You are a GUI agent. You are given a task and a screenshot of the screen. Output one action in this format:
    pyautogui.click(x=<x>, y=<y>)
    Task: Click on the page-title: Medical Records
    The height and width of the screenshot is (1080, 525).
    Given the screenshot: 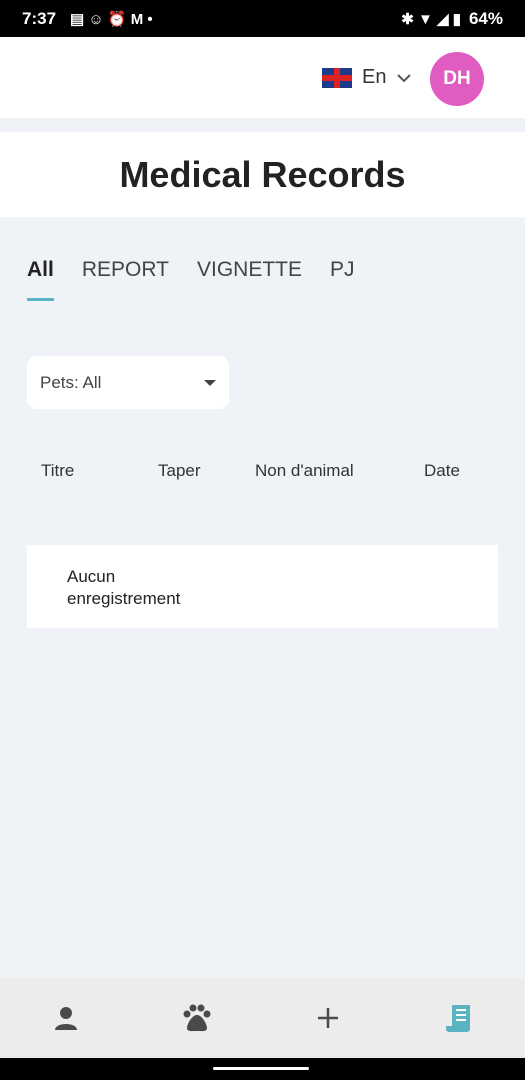 What is the action you would take?
    pyautogui.click(x=262, y=174)
    